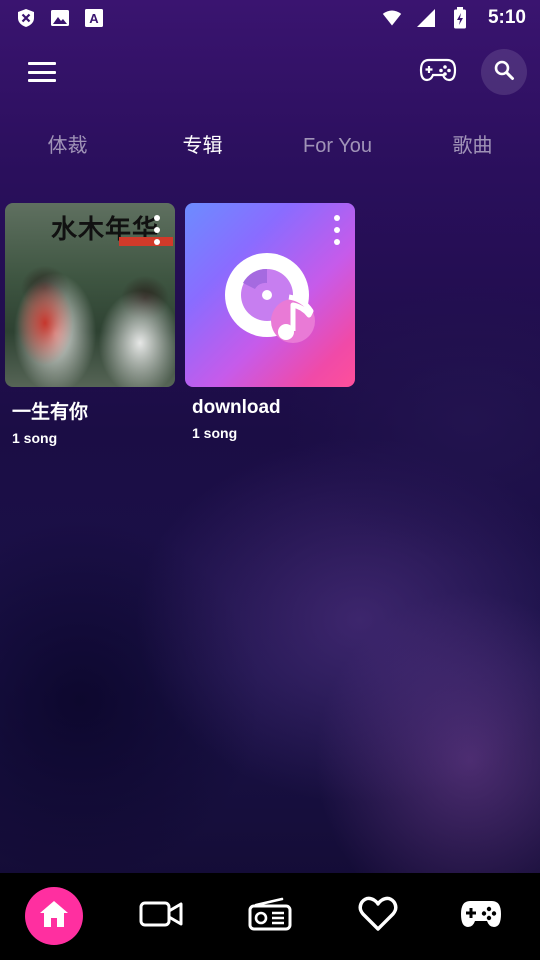  What do you see at coordinates (236, 407) in the screenshot?
I see `album-title: download` at bounding box center [236, 407].